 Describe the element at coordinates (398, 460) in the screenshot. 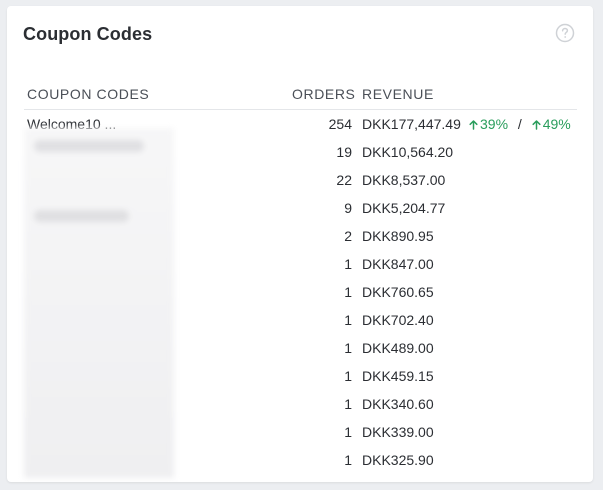

I see `revenue-cell: DKK325.90` at that location.